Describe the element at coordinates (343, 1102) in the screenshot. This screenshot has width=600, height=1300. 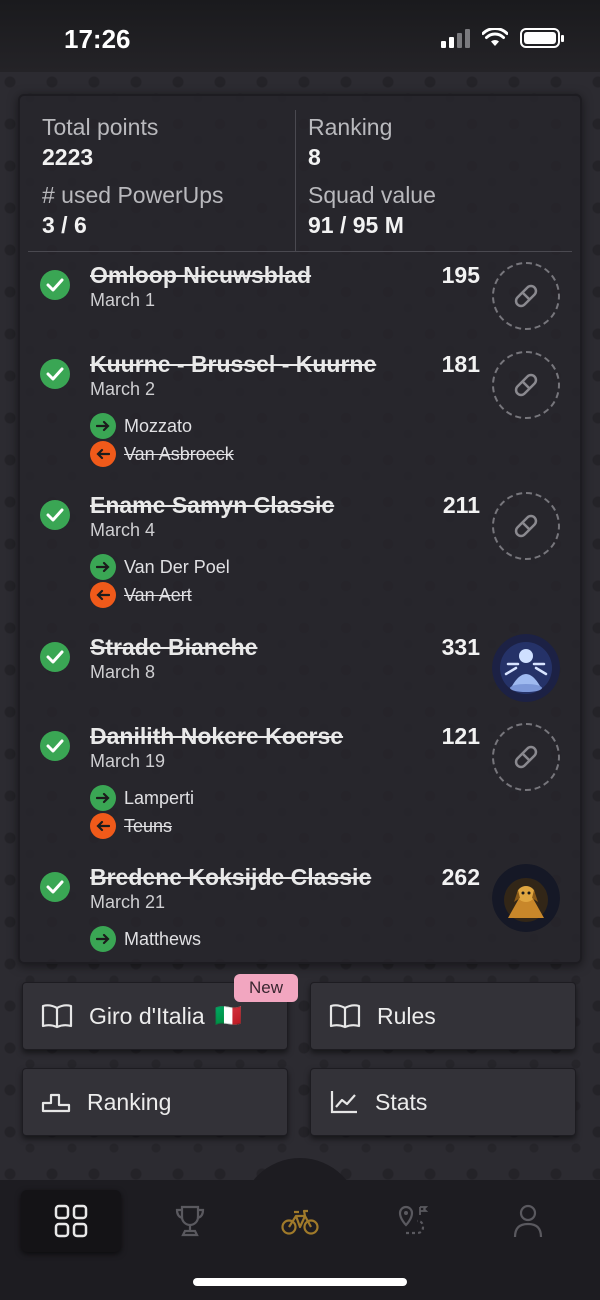
I see `line-chart-icon` at that location.